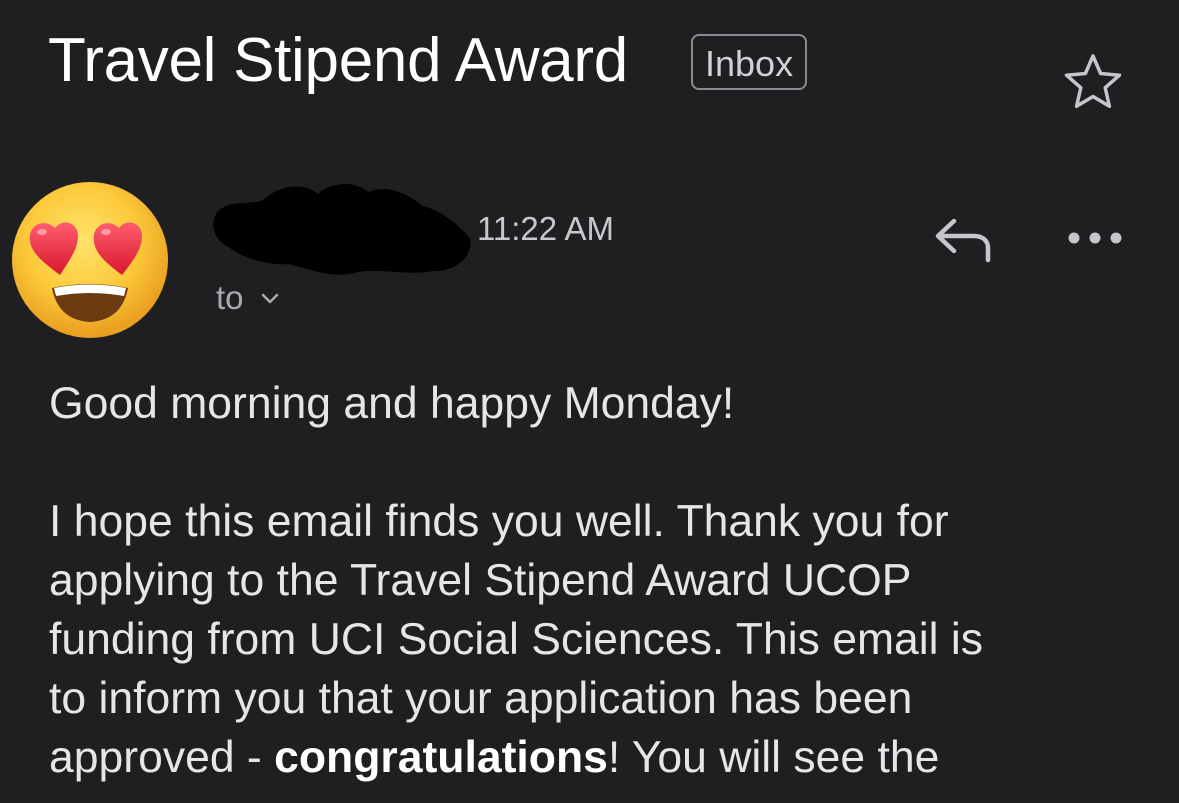 This screenshot has height=803, width=1179. I want to click on sender-avatar, so click(90, 260).